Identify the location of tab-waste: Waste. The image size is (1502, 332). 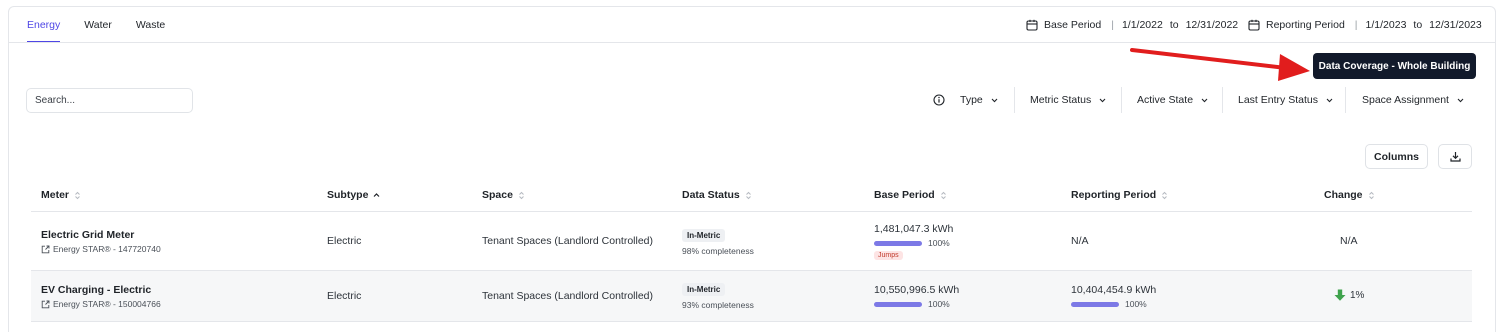
(150, 24).